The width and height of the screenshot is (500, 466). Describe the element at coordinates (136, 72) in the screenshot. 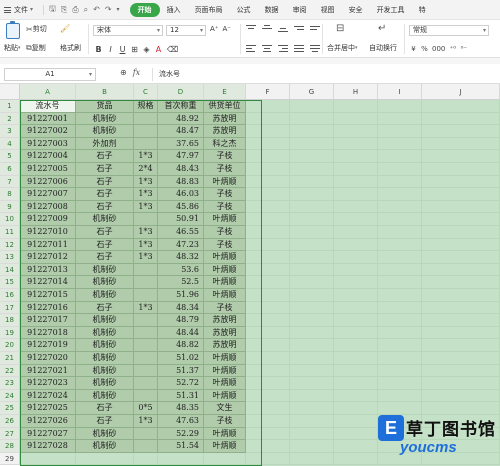

I see `function-icon: fx` at that location.